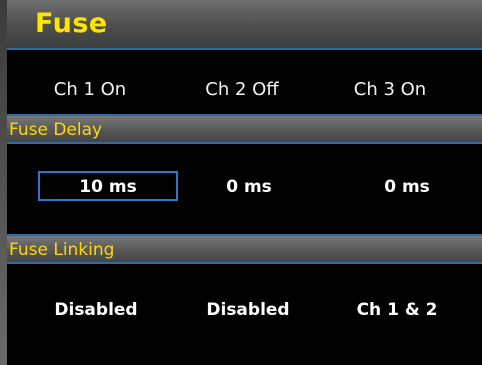 The height and width of the screenshot is (365, 482). I want to click on ch1-fuse-delay-field: 10 ms, so click(108, 187).